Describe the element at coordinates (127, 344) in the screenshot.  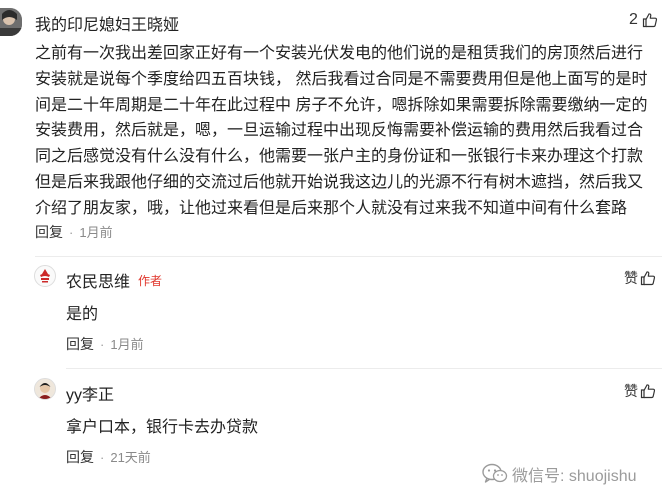
I see `reply-time: 1月前` at that location.